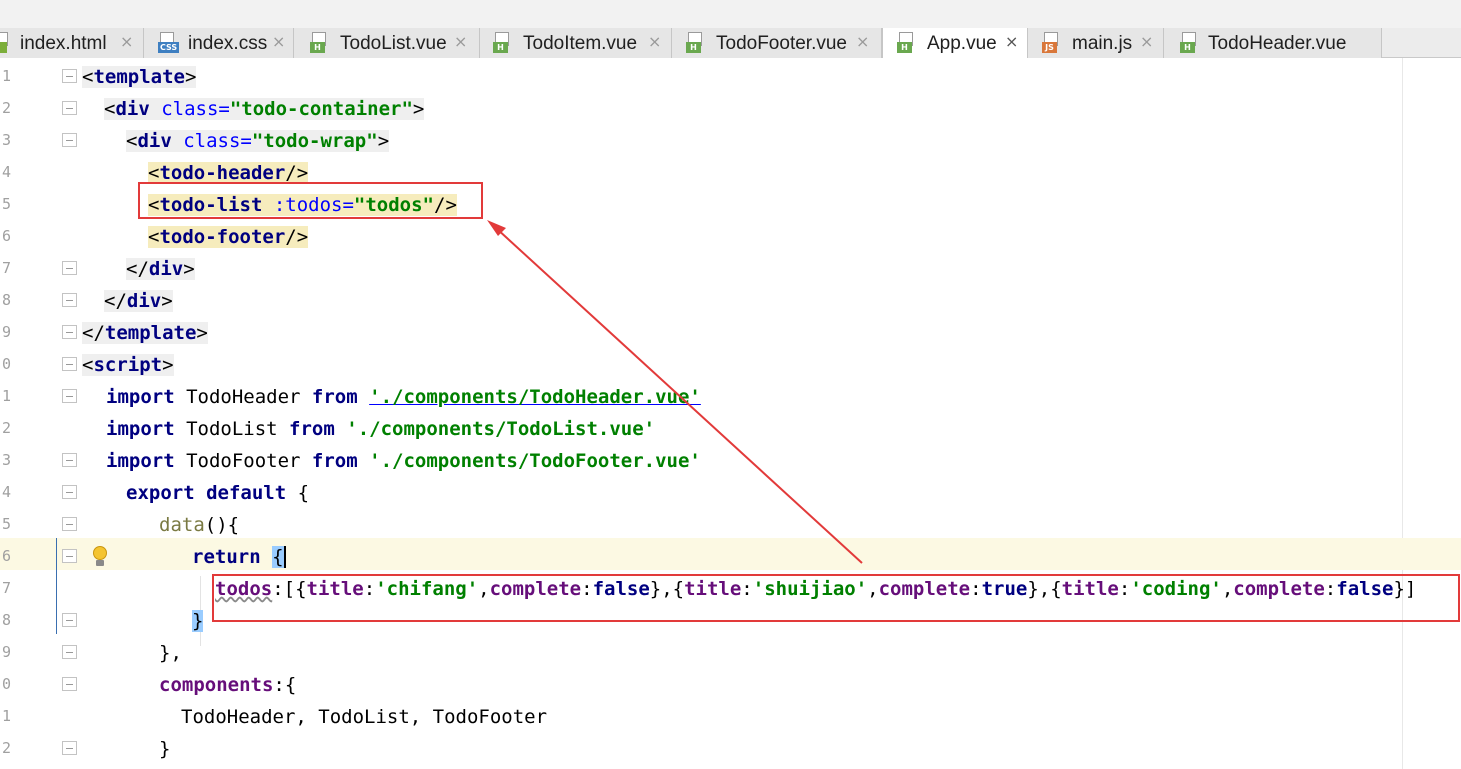 Image resolution: width=1461 pixels, height=769 pixels. Describe the element at coordinates (284, 557) in the screenshot. I see `text-caret` at that location.